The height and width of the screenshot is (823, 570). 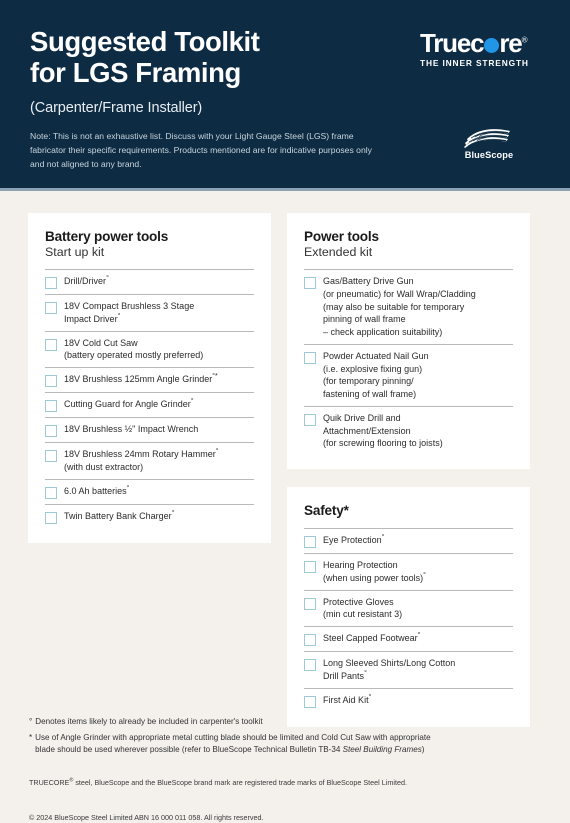 What do you see at coordinates (408, 542) in the screenshot?
I see `checklist-item: Eye Protection°` at bounding box center [408, 542].